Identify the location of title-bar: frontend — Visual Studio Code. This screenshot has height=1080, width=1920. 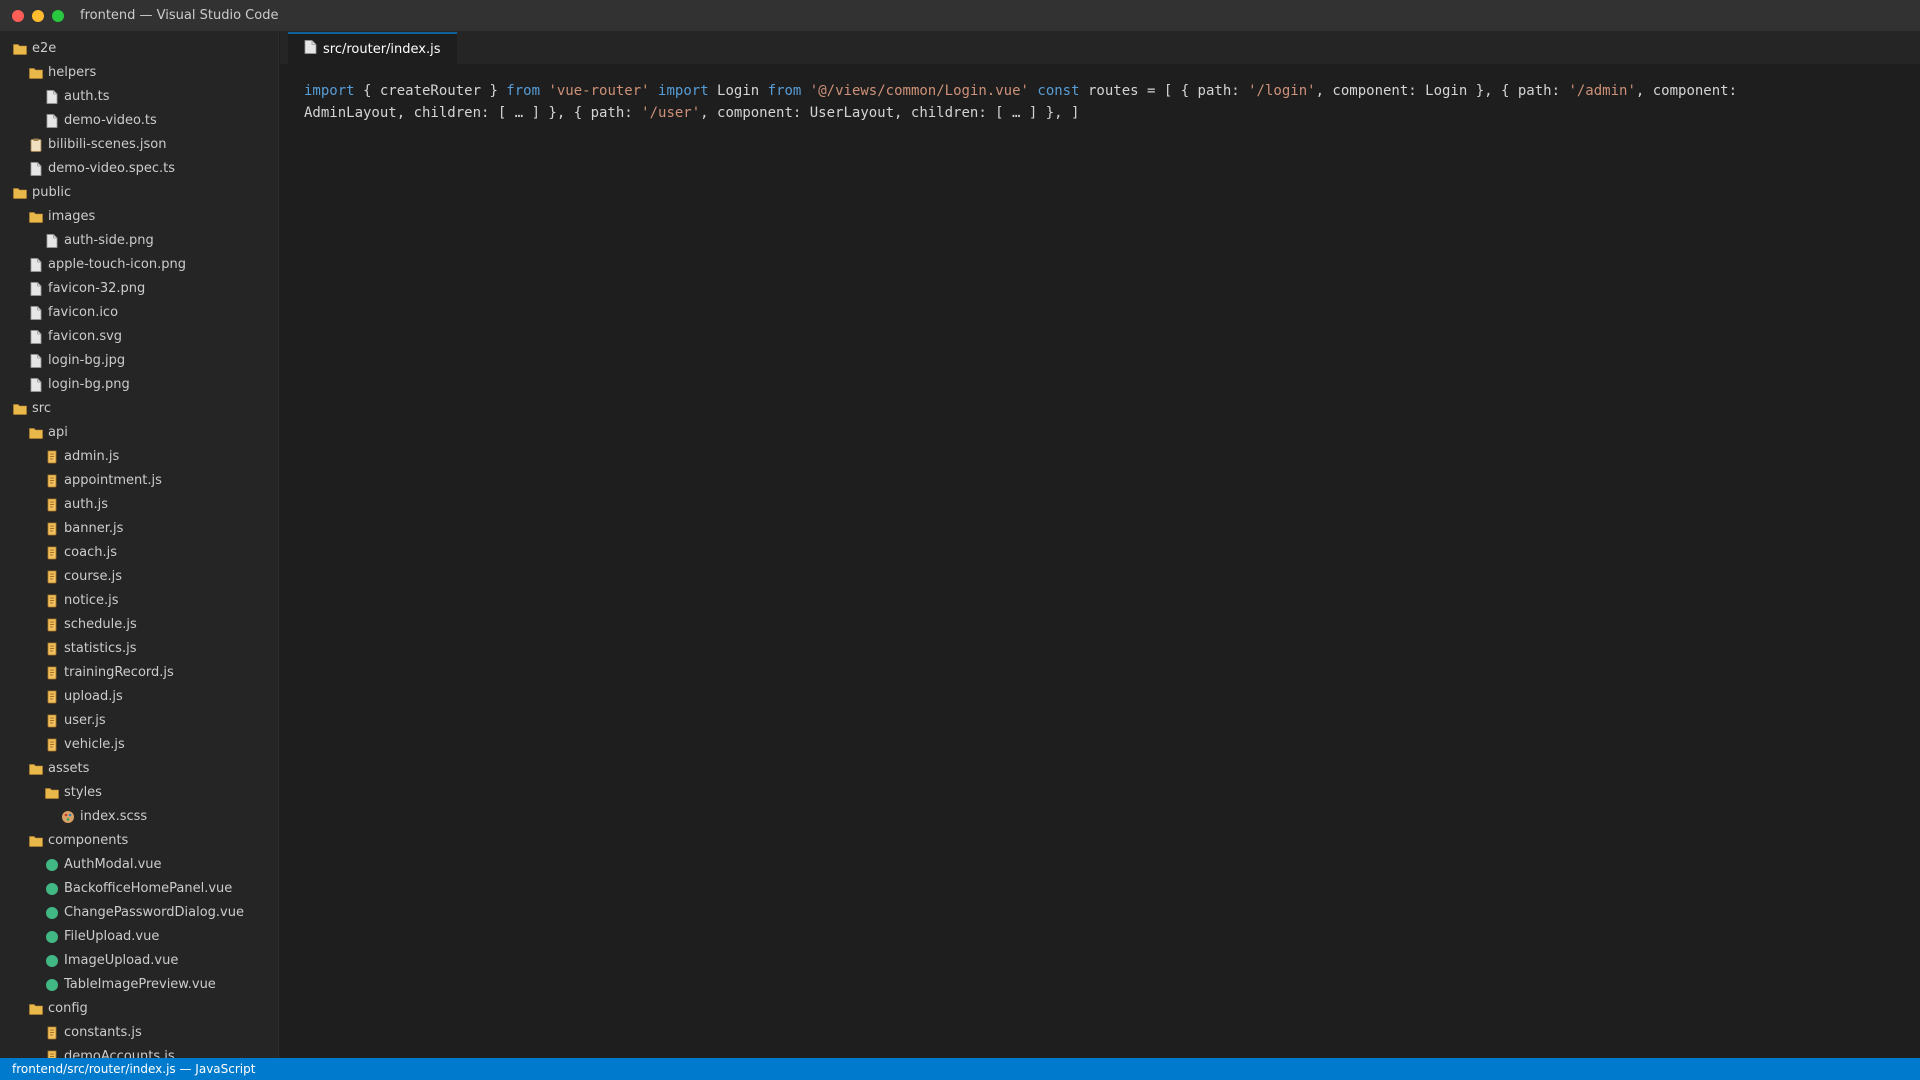
(960, 15).